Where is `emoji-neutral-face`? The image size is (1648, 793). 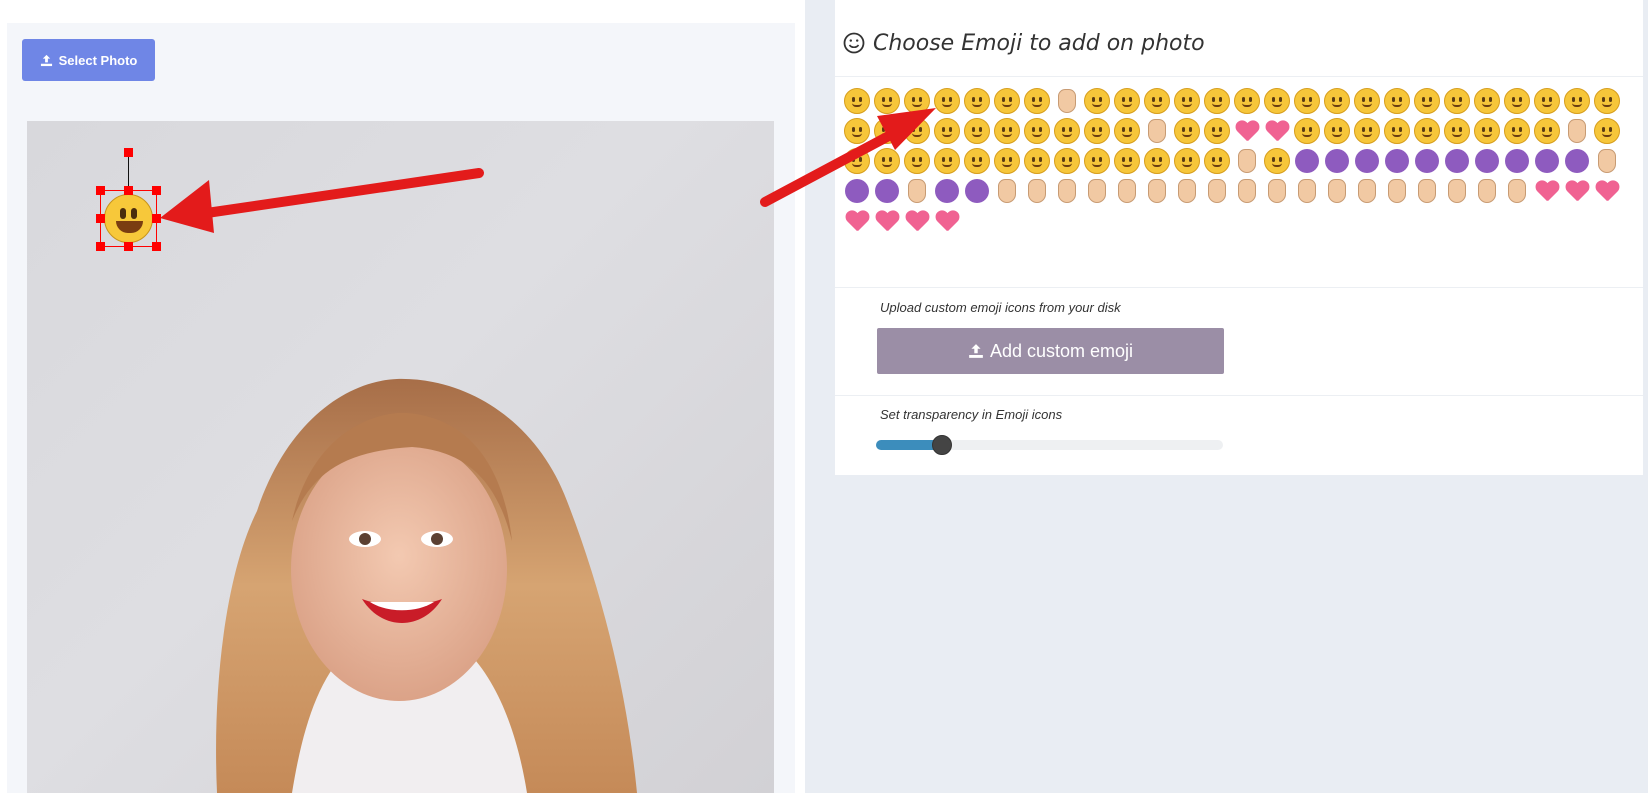 emoji-neutral-face is located at coordinates (1457, 131).